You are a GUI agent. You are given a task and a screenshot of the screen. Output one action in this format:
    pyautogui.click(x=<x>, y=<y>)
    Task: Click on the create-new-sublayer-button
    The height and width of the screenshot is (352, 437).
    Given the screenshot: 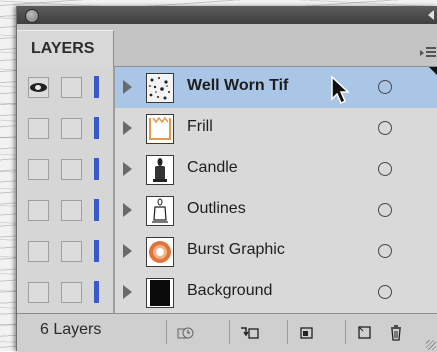 What is the action you would take?
    pyautogui.click(x=306, y=332)
    